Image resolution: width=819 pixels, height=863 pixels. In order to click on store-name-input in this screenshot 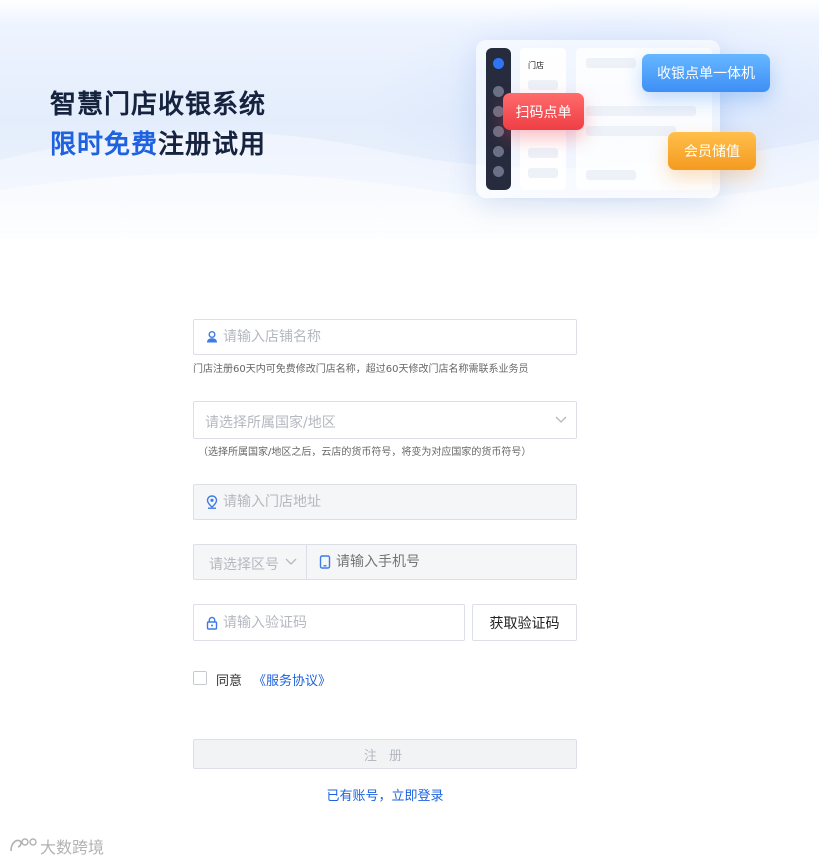, I will do `click(383, 337)`.